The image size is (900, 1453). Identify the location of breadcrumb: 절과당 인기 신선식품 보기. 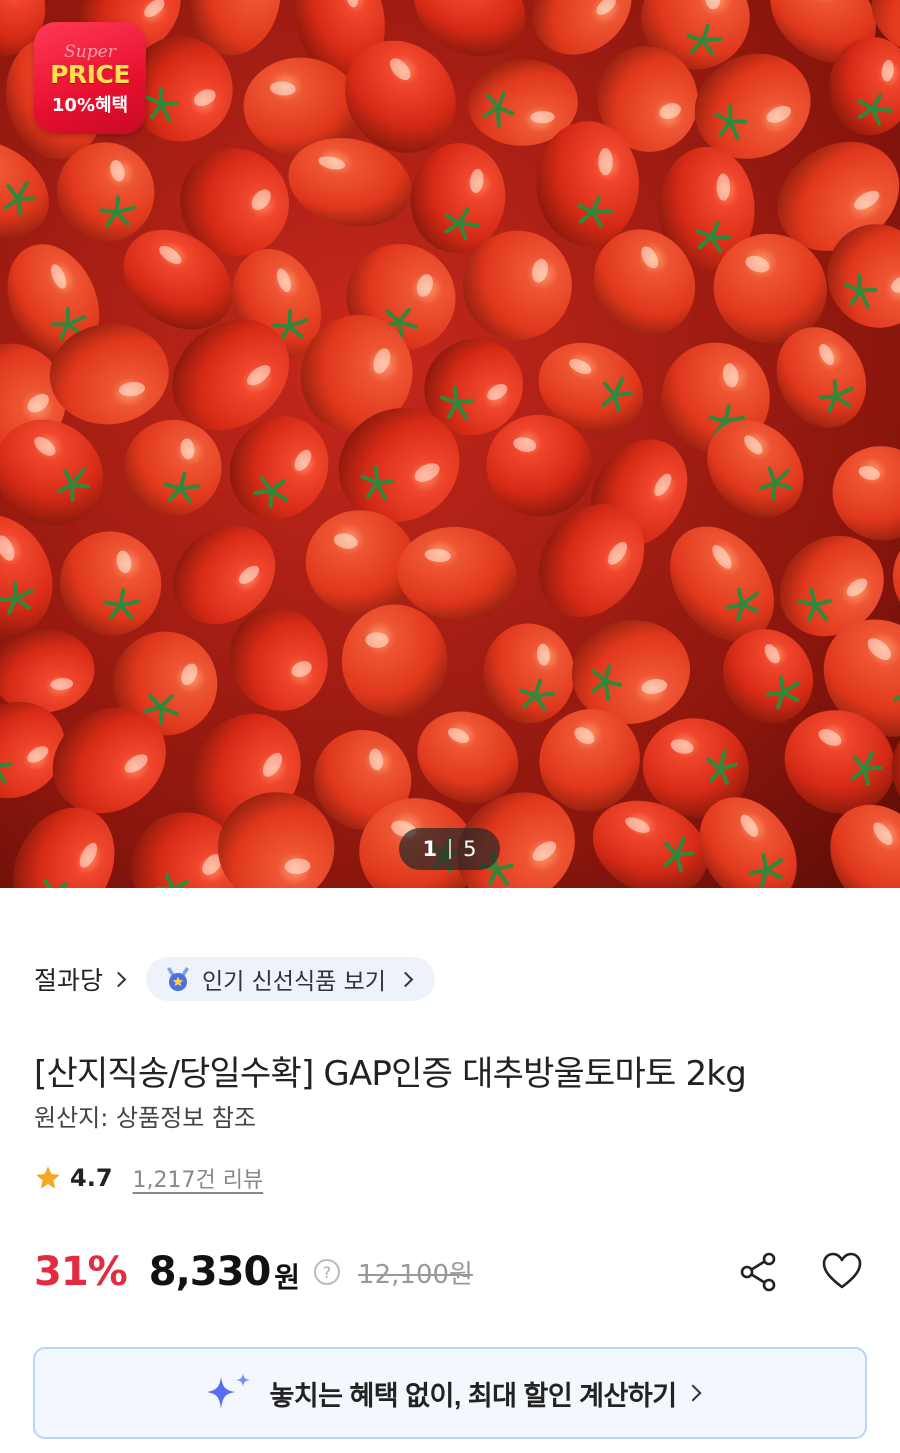
(234, 979).